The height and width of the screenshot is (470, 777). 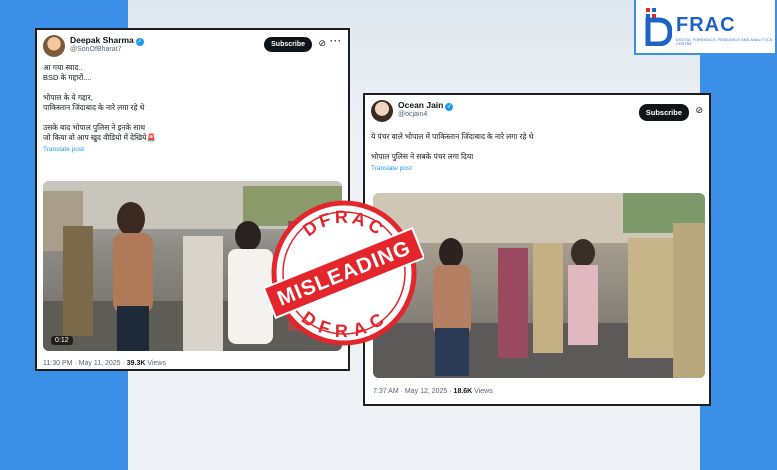 I want to click on views-count: 18.6K, so click(x=463, y=391).